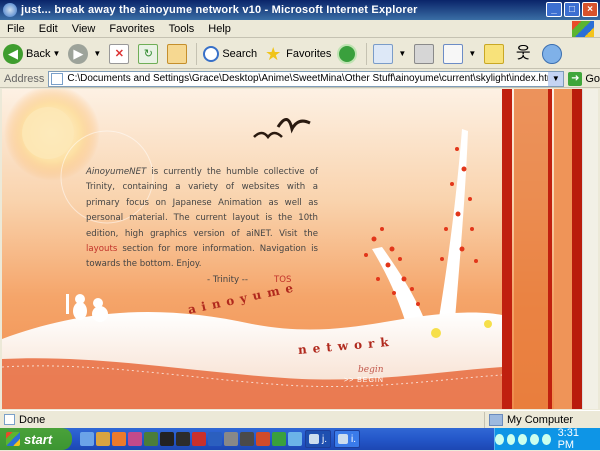  I want to click on media-button, so click(348, 54).